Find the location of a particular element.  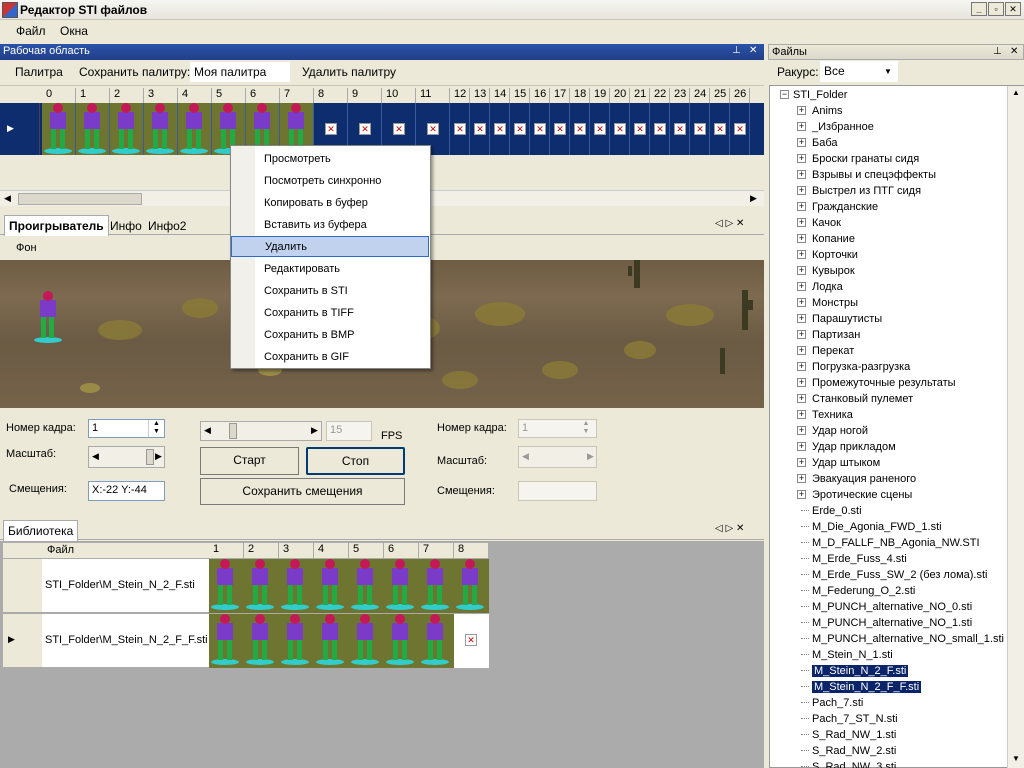

context-menu-item: Сохранить в BMP is located at coordinates (330, 334).